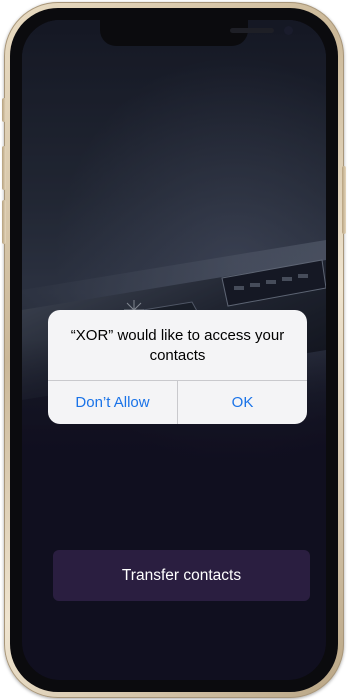 The height and width of the screenshot is (700, 348). What do you see at coordinates (344, 200) in the screenshot?
I see `power-button` at bounding box center [344, 200].